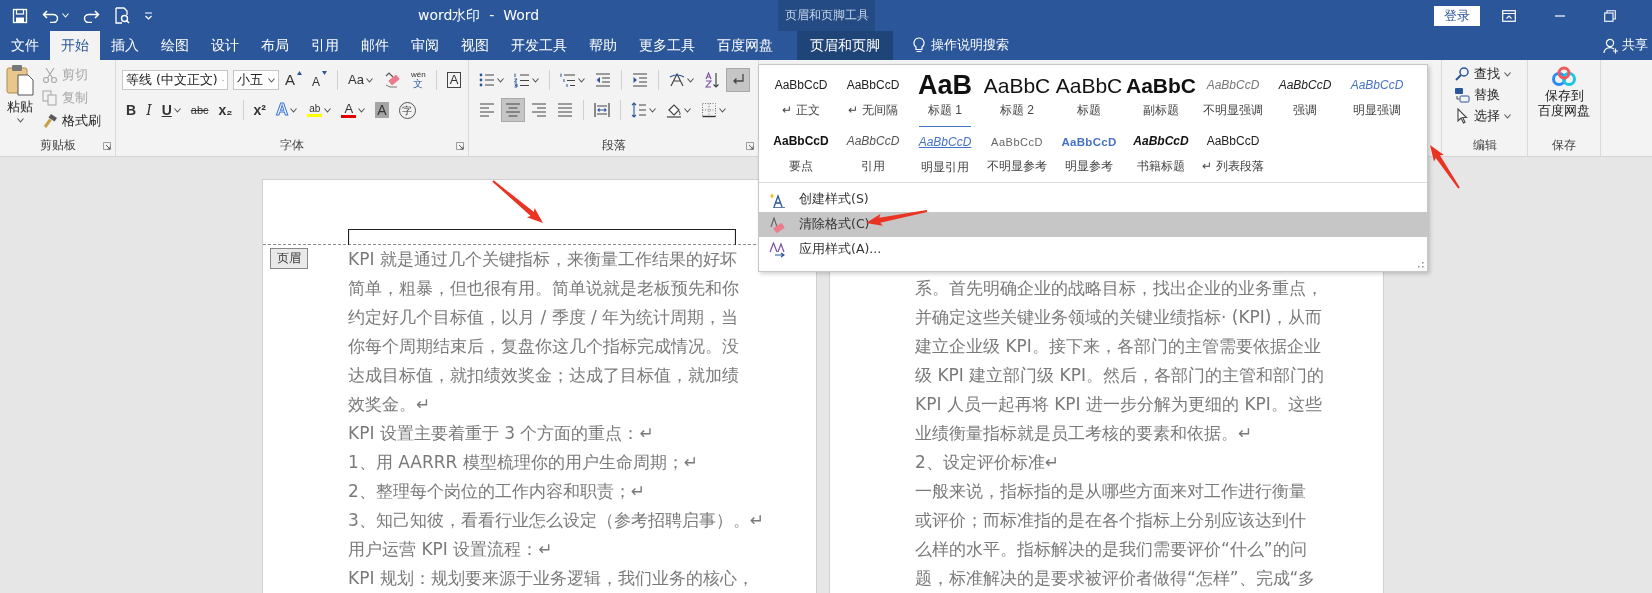 This screenshot has height=593, width=1652. I want to click on tell-me-search: 操作说明搜索, so click(970, 45).